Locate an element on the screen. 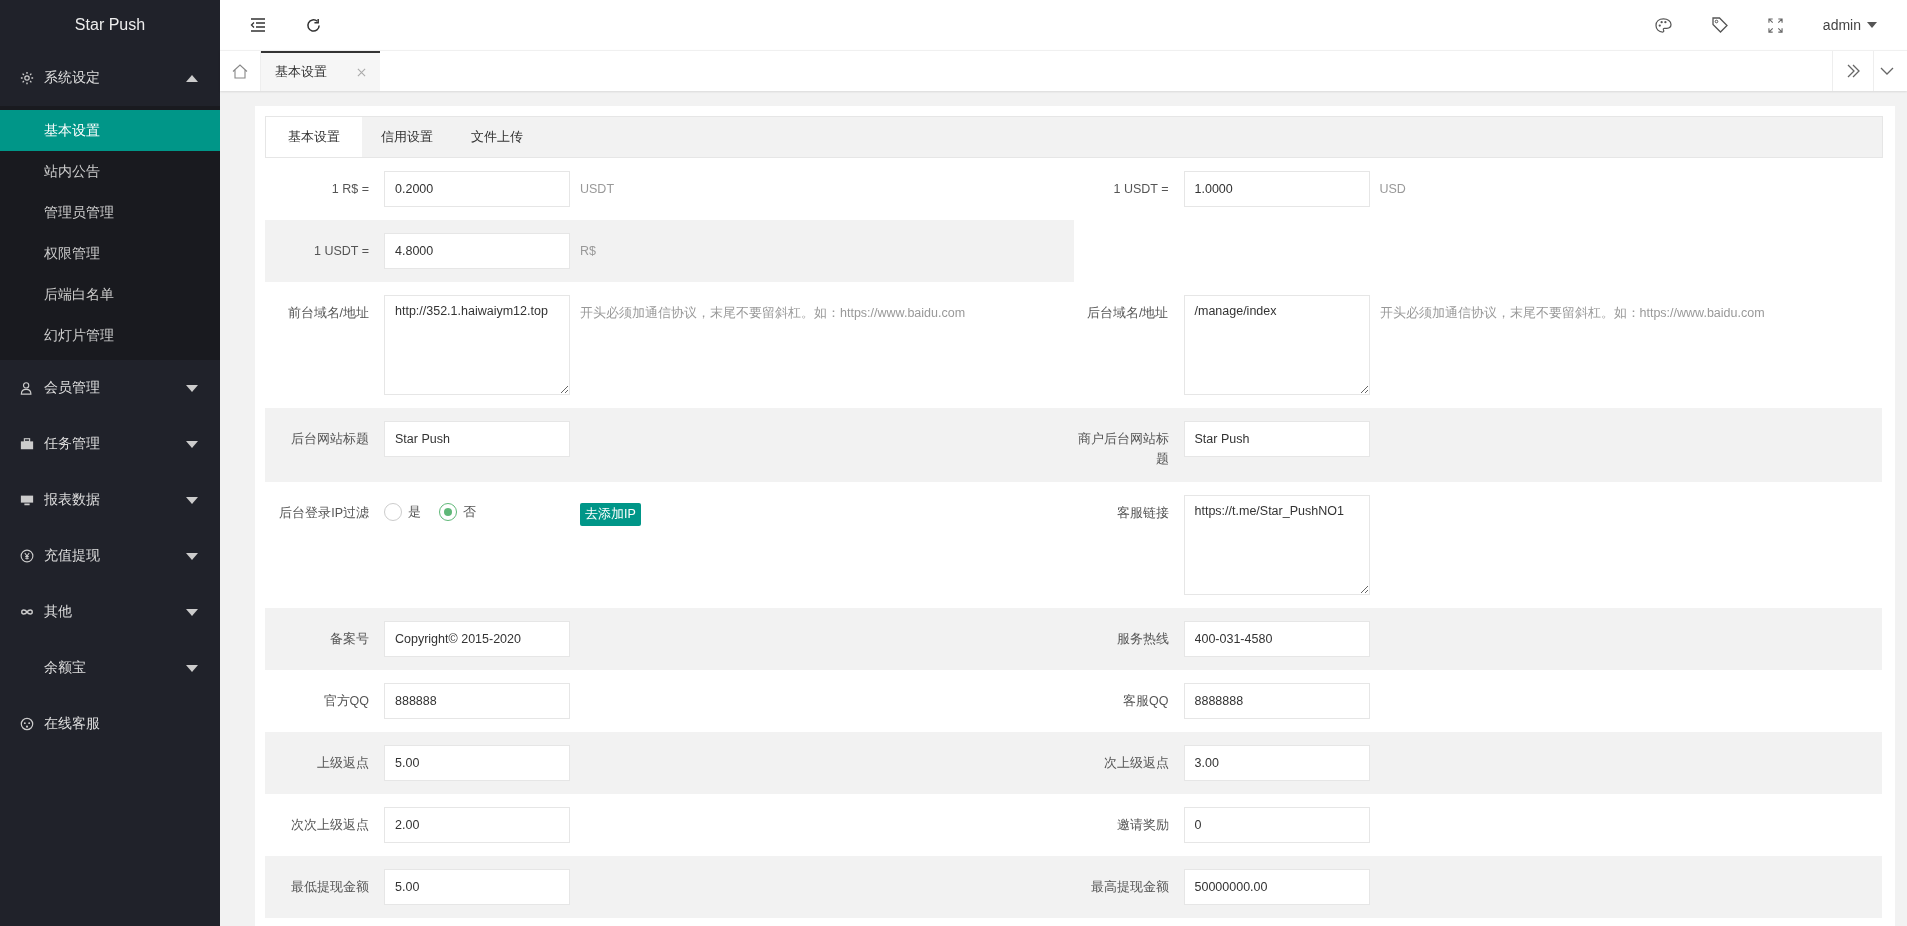 The image size is (1907, 926). field-label: 次上级返点 is located at coordinates (1136, 763).